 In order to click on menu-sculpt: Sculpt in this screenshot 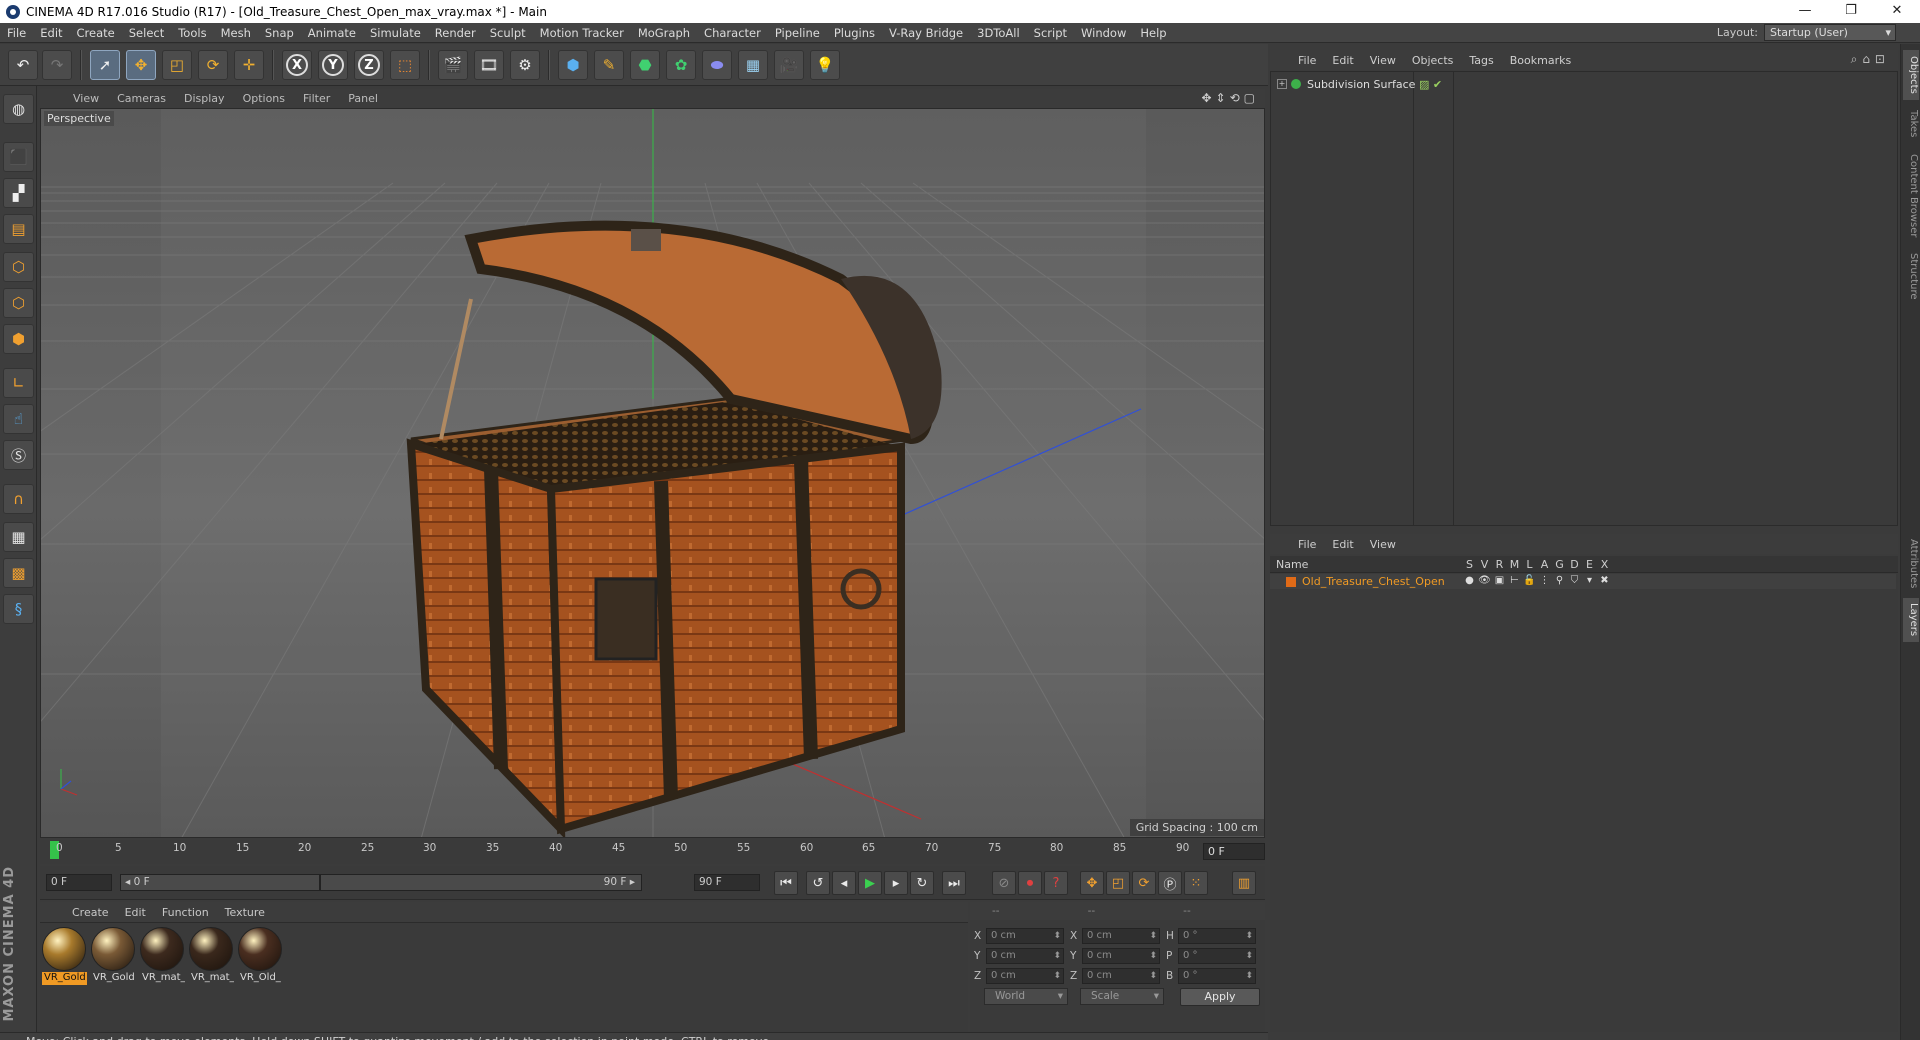, I will do `click(508, 33)`.